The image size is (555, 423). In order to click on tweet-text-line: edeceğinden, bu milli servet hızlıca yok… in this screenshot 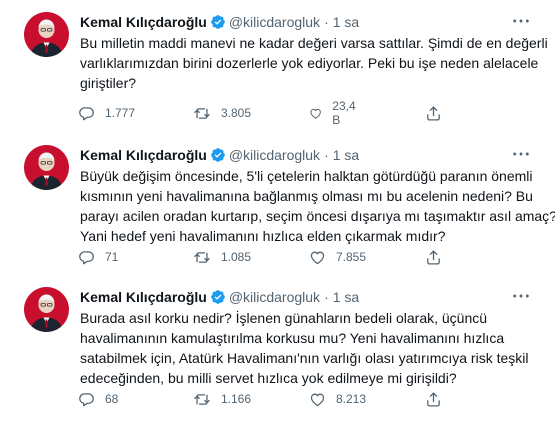, I will do `click(268, 378)`.